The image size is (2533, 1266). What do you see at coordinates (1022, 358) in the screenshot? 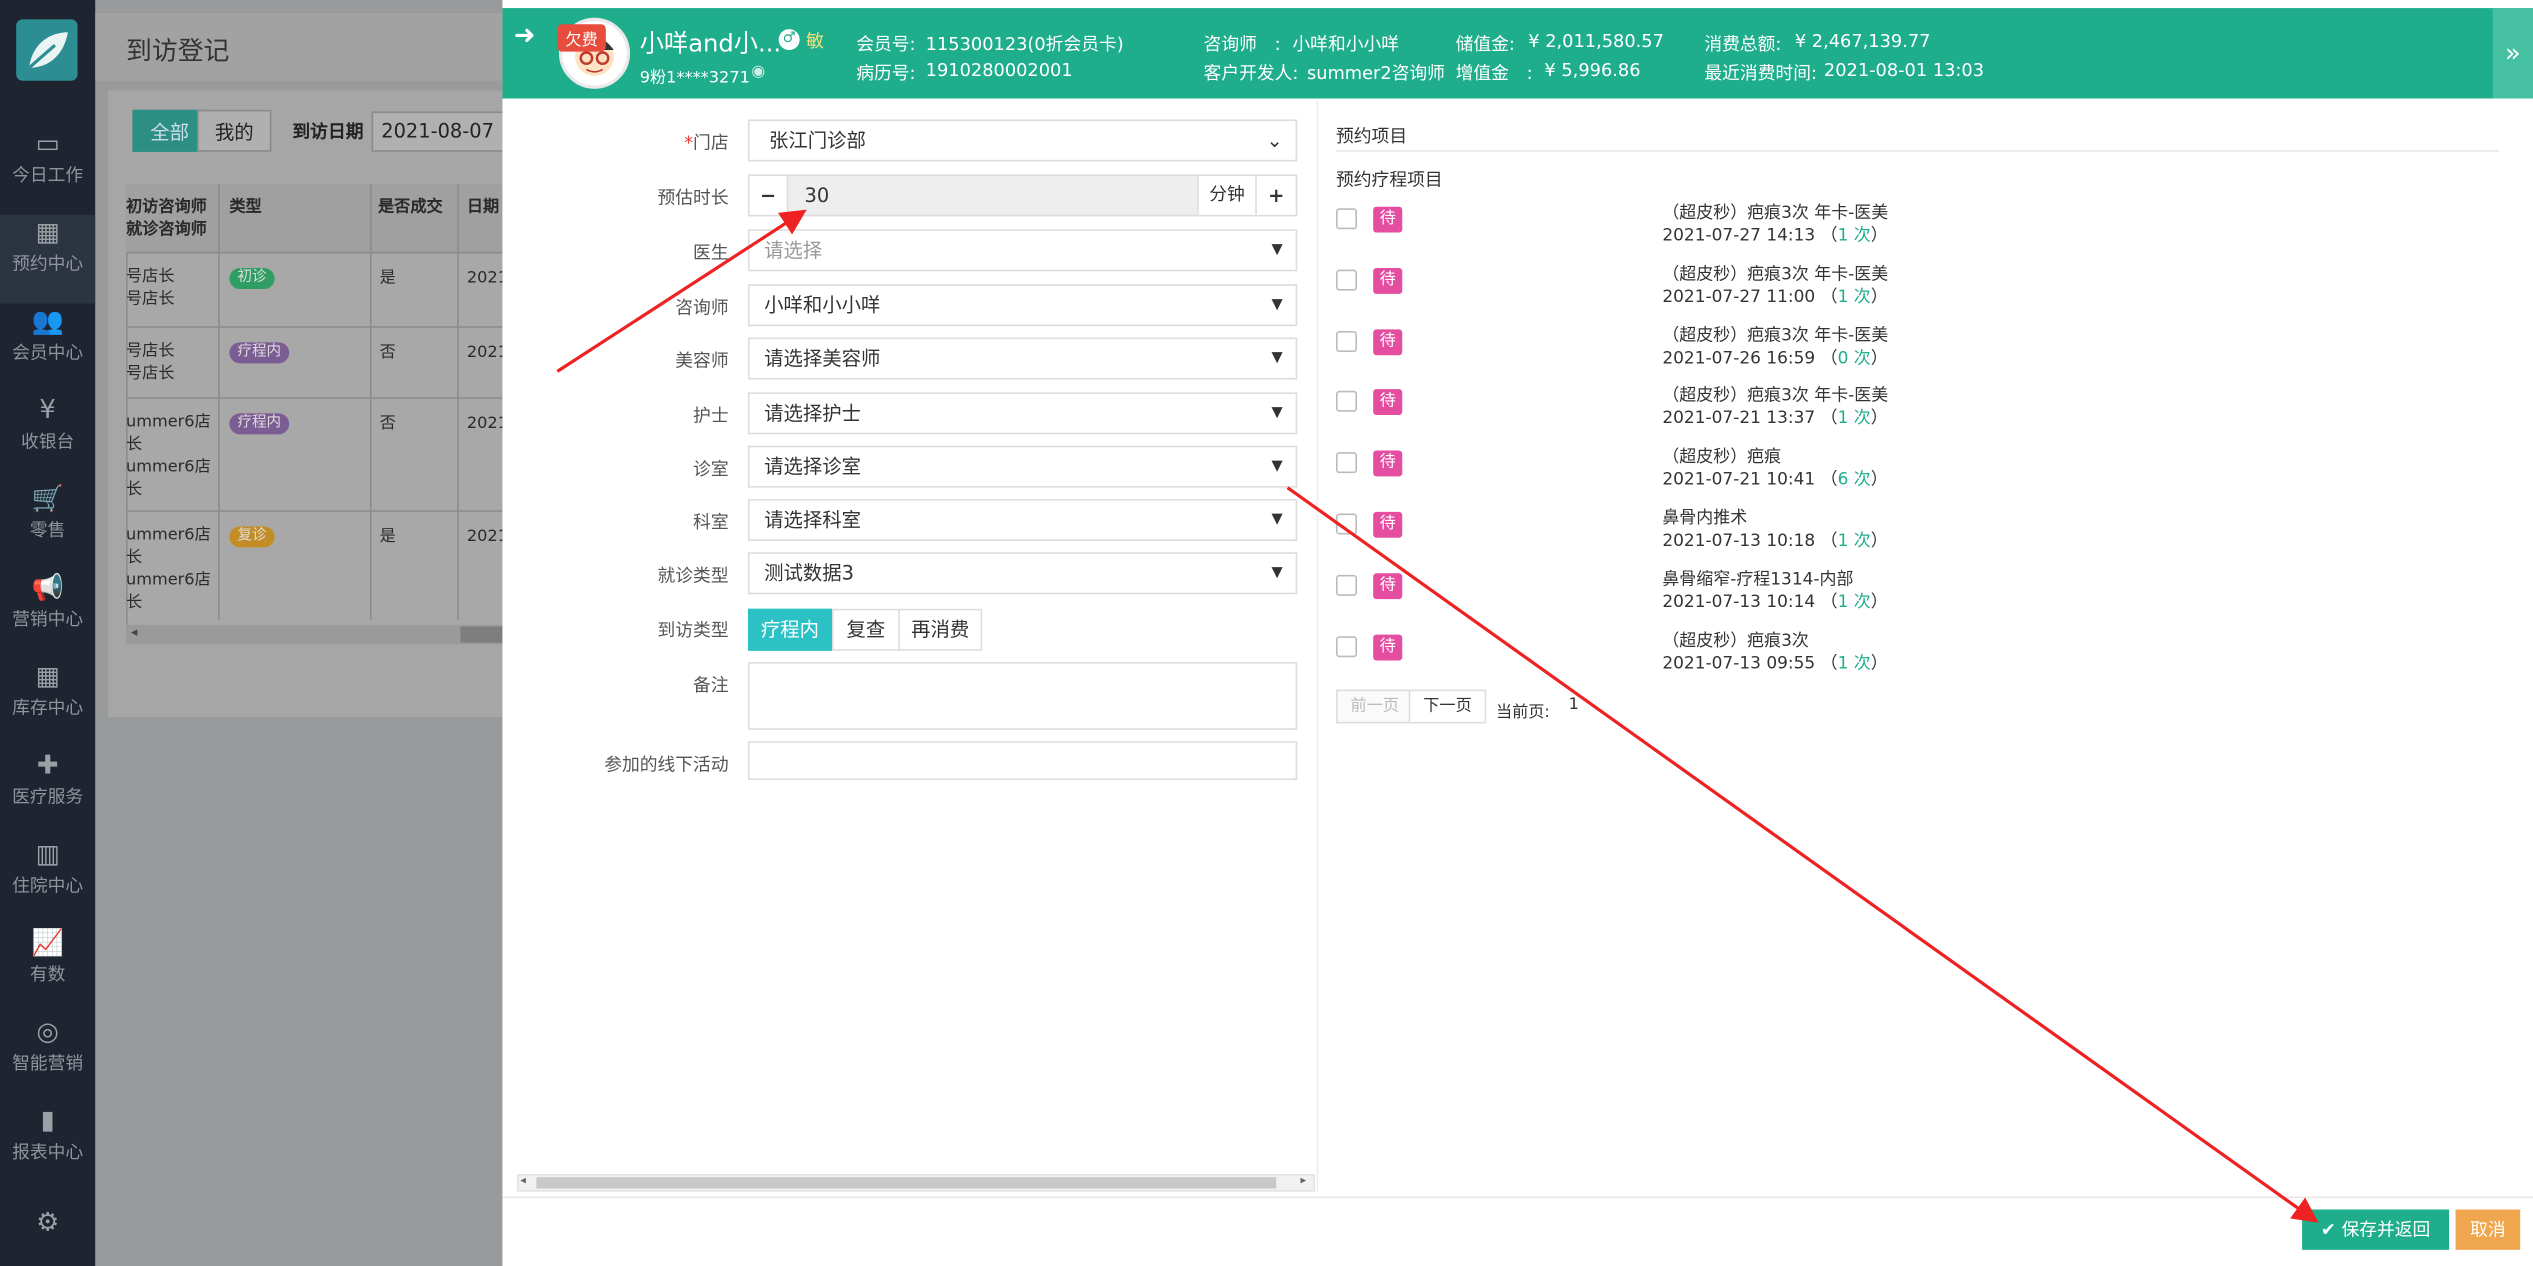
I see `beautician-select: 请选择美容师 ▼` at bounding box center [1022, 358].